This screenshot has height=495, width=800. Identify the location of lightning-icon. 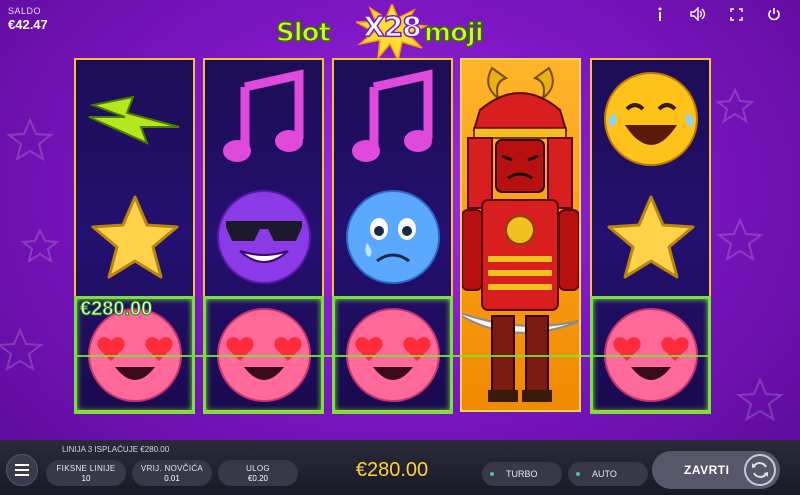
(133, 120).